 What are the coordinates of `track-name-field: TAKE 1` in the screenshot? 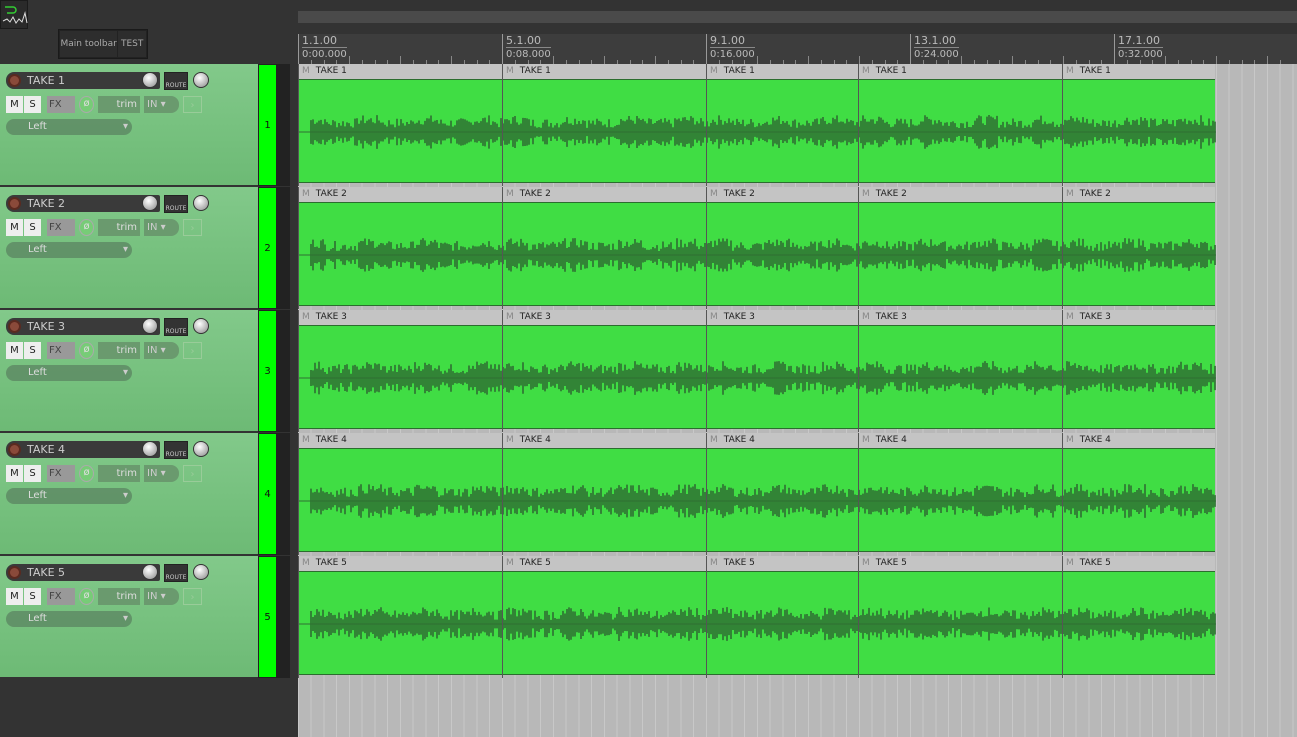 It's located at (83, 80).